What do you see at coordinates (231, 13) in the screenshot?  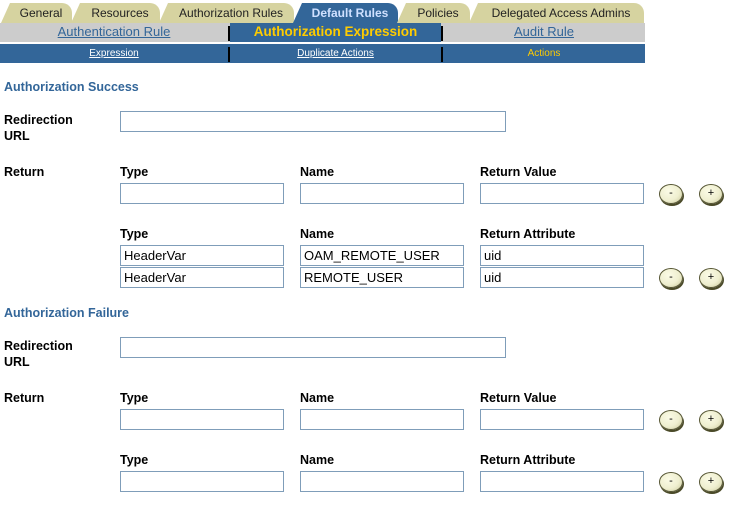 I see `tab-label: Authorization Rules` at bounding box center [231, 13].